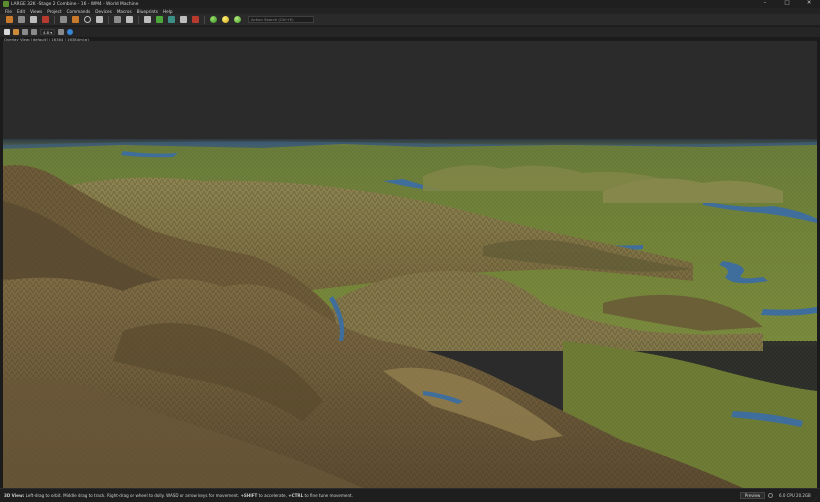 The image size is (820, 502). I want to click on minimize-button: –, so click(765, 4).